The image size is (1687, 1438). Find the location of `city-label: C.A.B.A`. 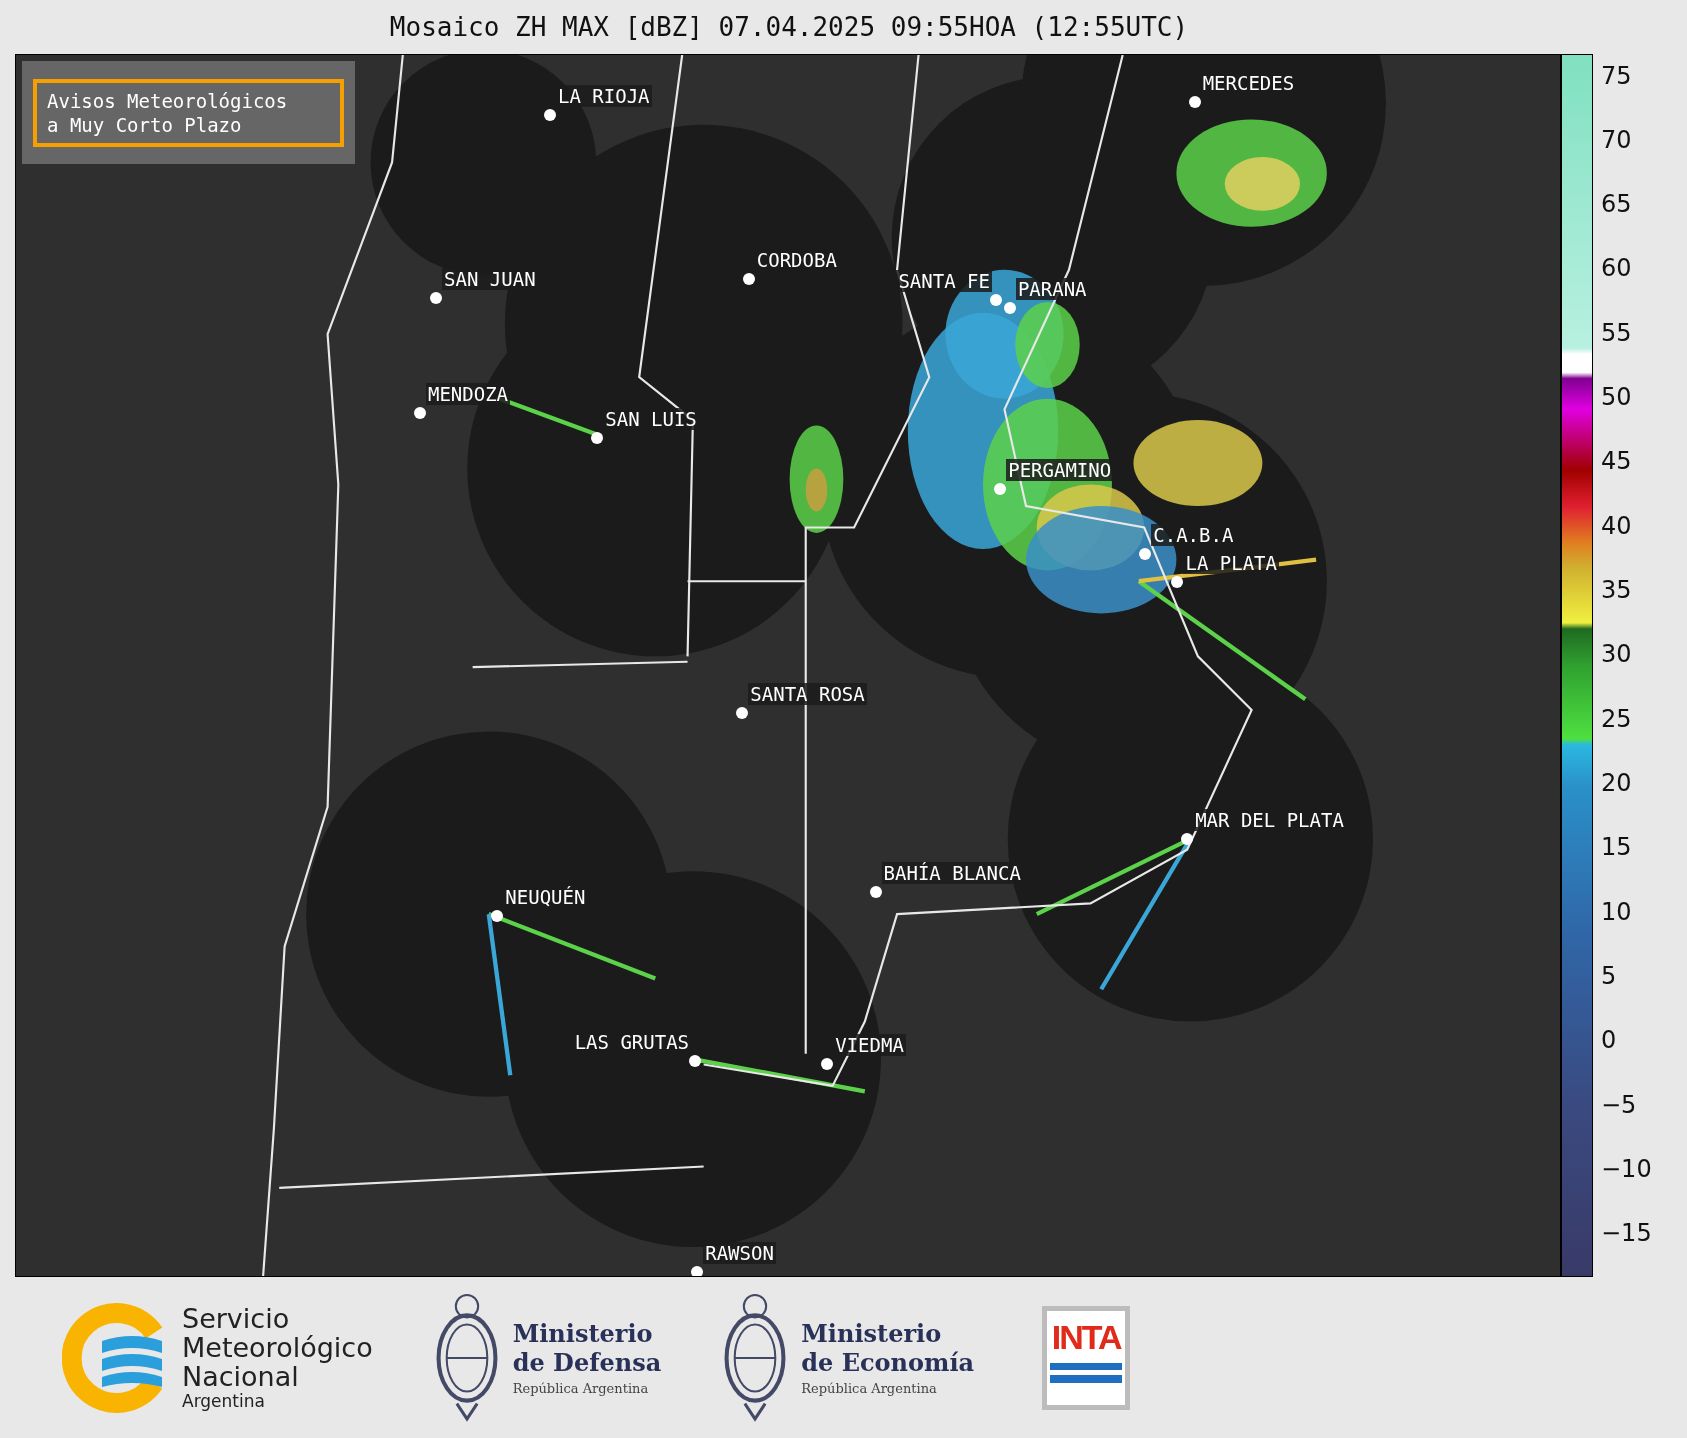

city-label: C.A.B.A is located at coordinates (1193, 535).